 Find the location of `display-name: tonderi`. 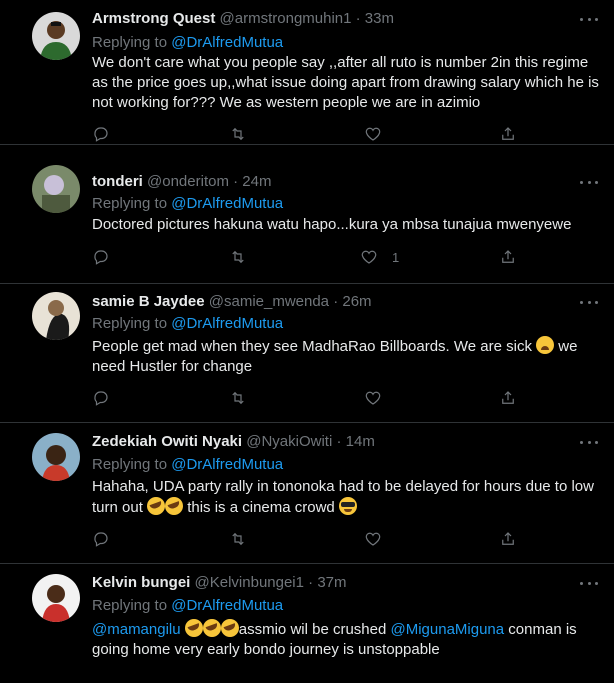

display-name: tonderi is located at coordinates (117, 181).